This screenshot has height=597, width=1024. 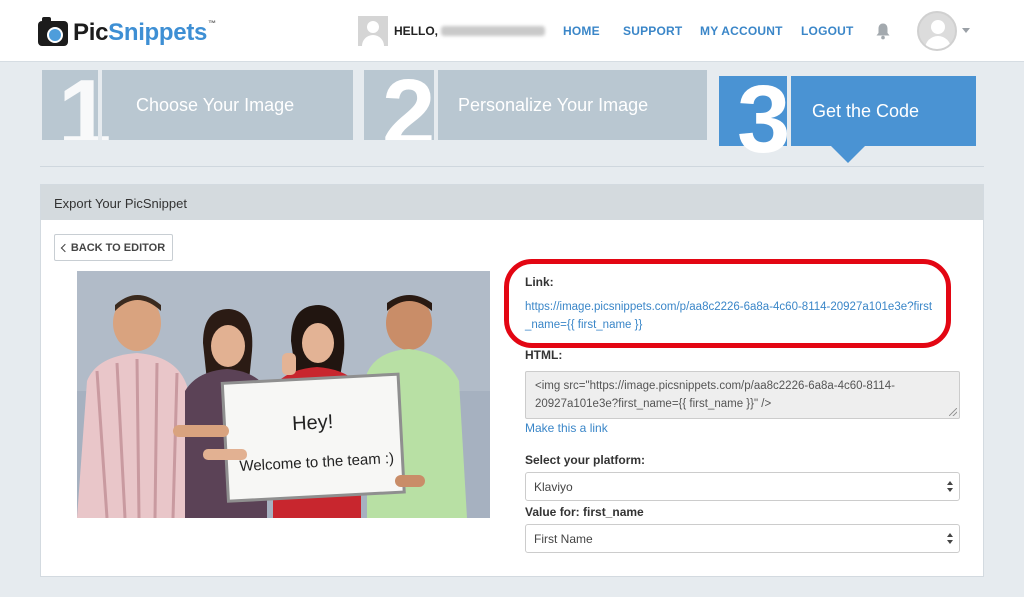 I want to click on step-number: 1, so click(x=85, y=105).